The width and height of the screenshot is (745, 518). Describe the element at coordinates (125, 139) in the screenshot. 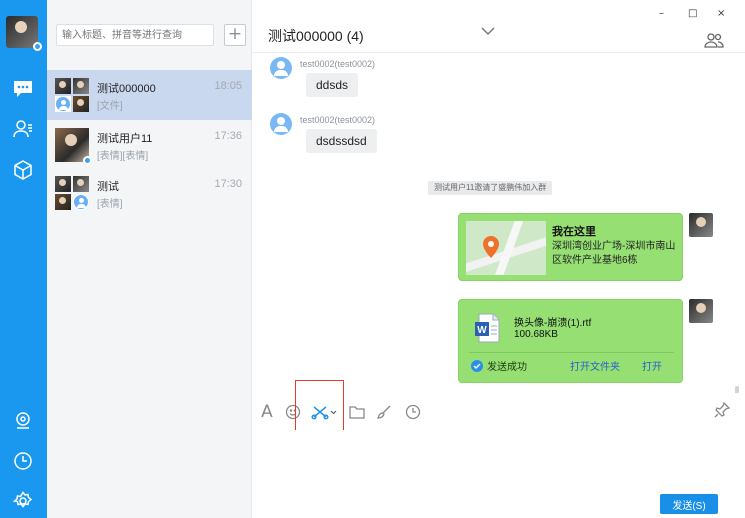

I see `conversation-name: 测试用户11` at that location.